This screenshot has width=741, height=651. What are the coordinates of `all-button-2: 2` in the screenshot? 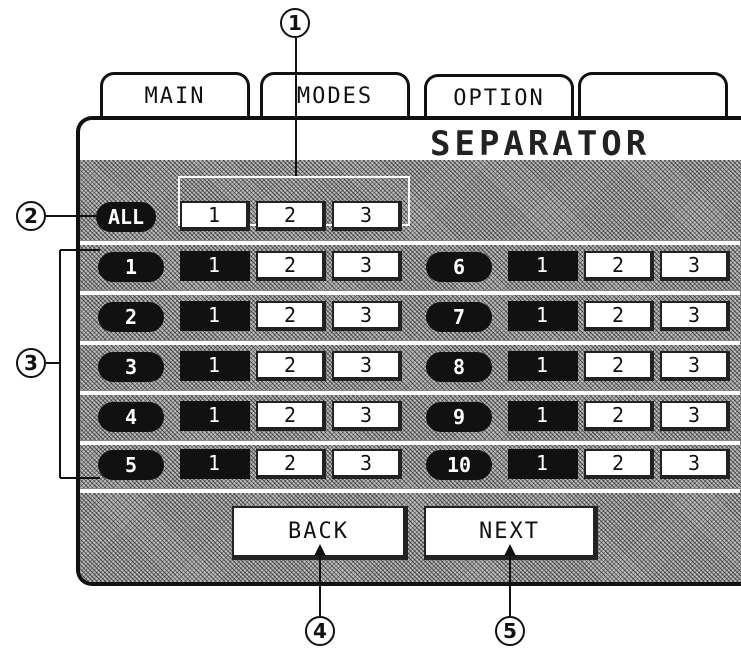 It's located at (291, 216).